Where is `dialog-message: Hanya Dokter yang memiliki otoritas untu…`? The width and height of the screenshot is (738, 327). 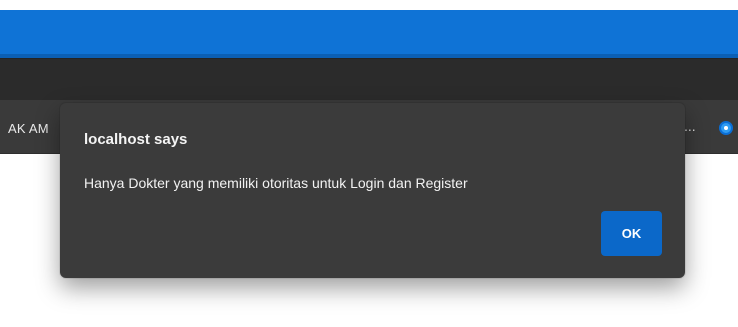 dialog-message: Hanya Dokter yang memiliki otoritas untu… is located at coordinates (276, 183).